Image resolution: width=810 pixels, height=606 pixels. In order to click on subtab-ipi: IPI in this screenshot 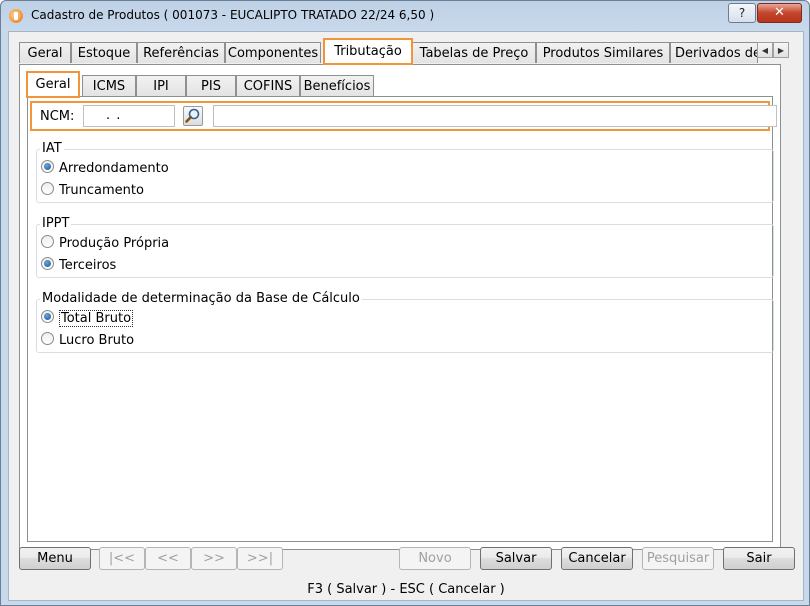, I will do `click(161, 85)`.